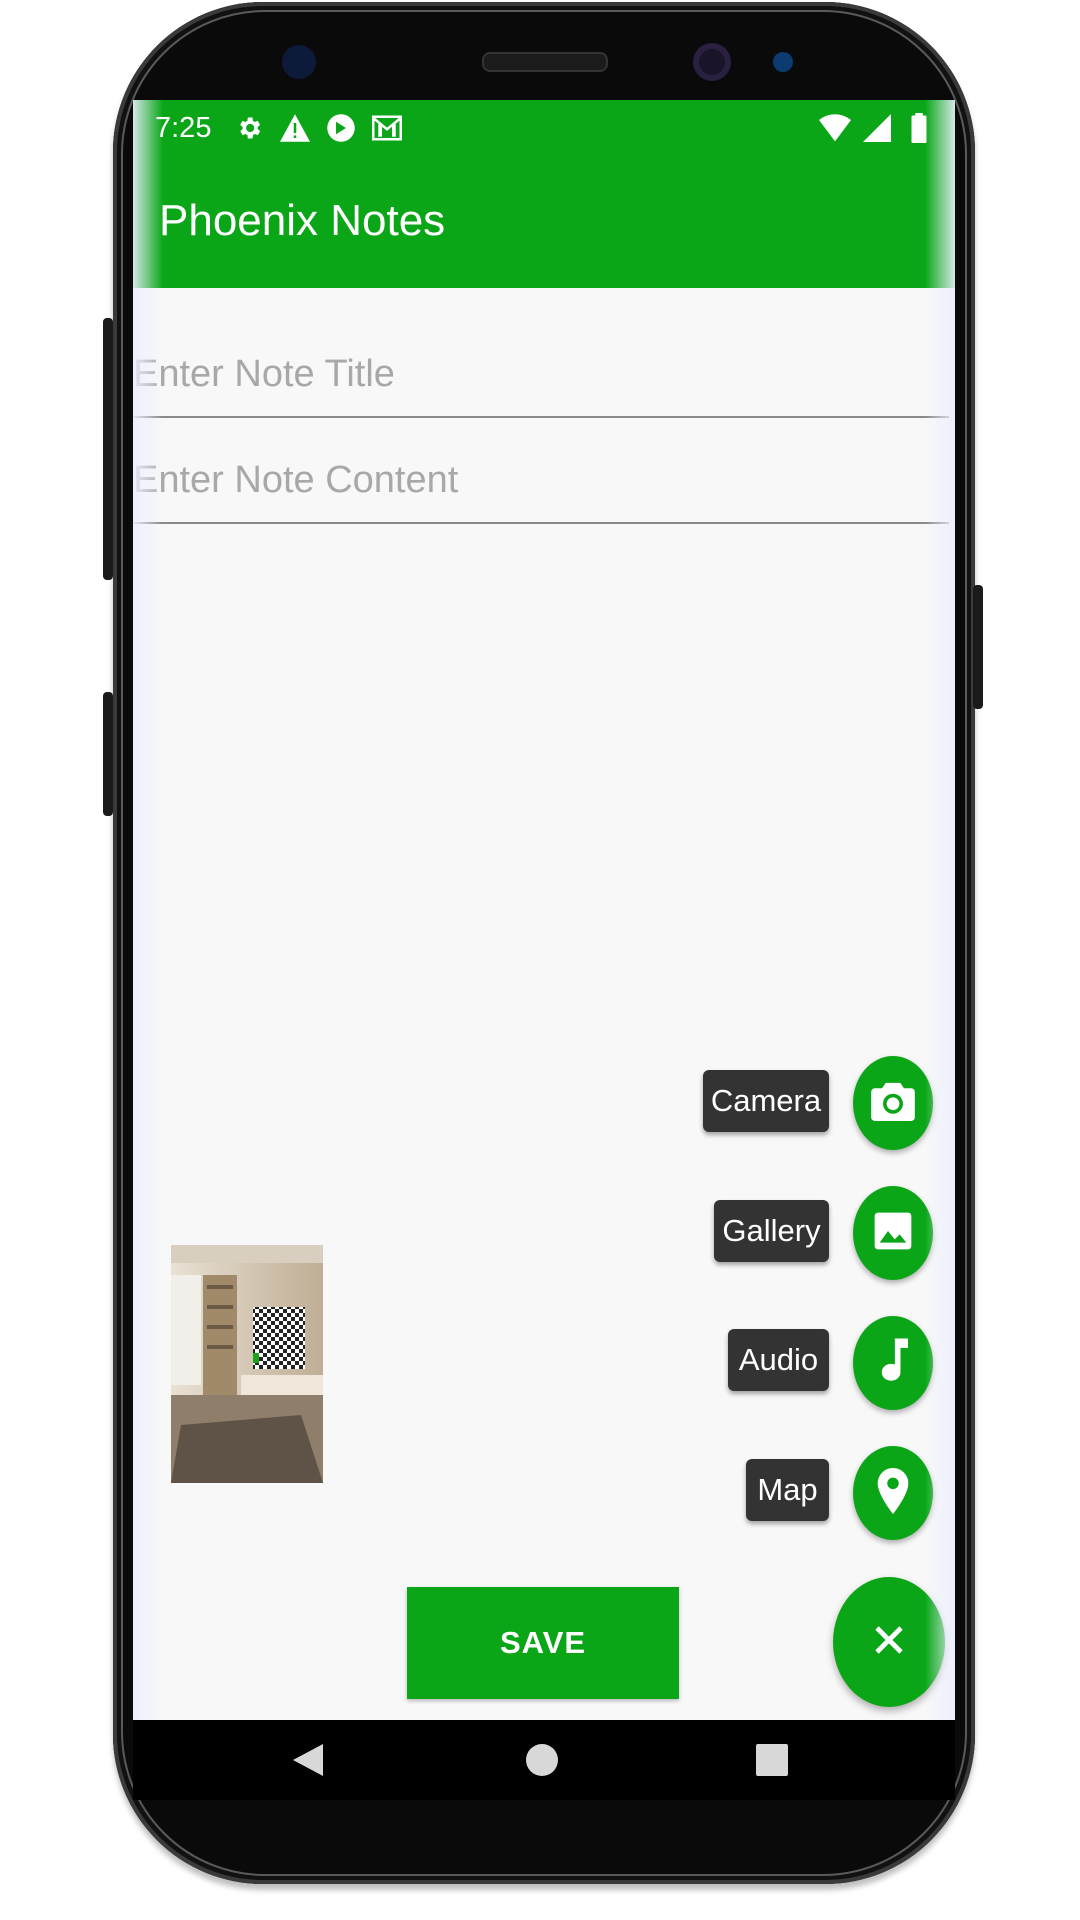 The width and height of the screenshot is (1080, 1920). I want to click on app-bar: Phoenix Notes, so click(544, 222).